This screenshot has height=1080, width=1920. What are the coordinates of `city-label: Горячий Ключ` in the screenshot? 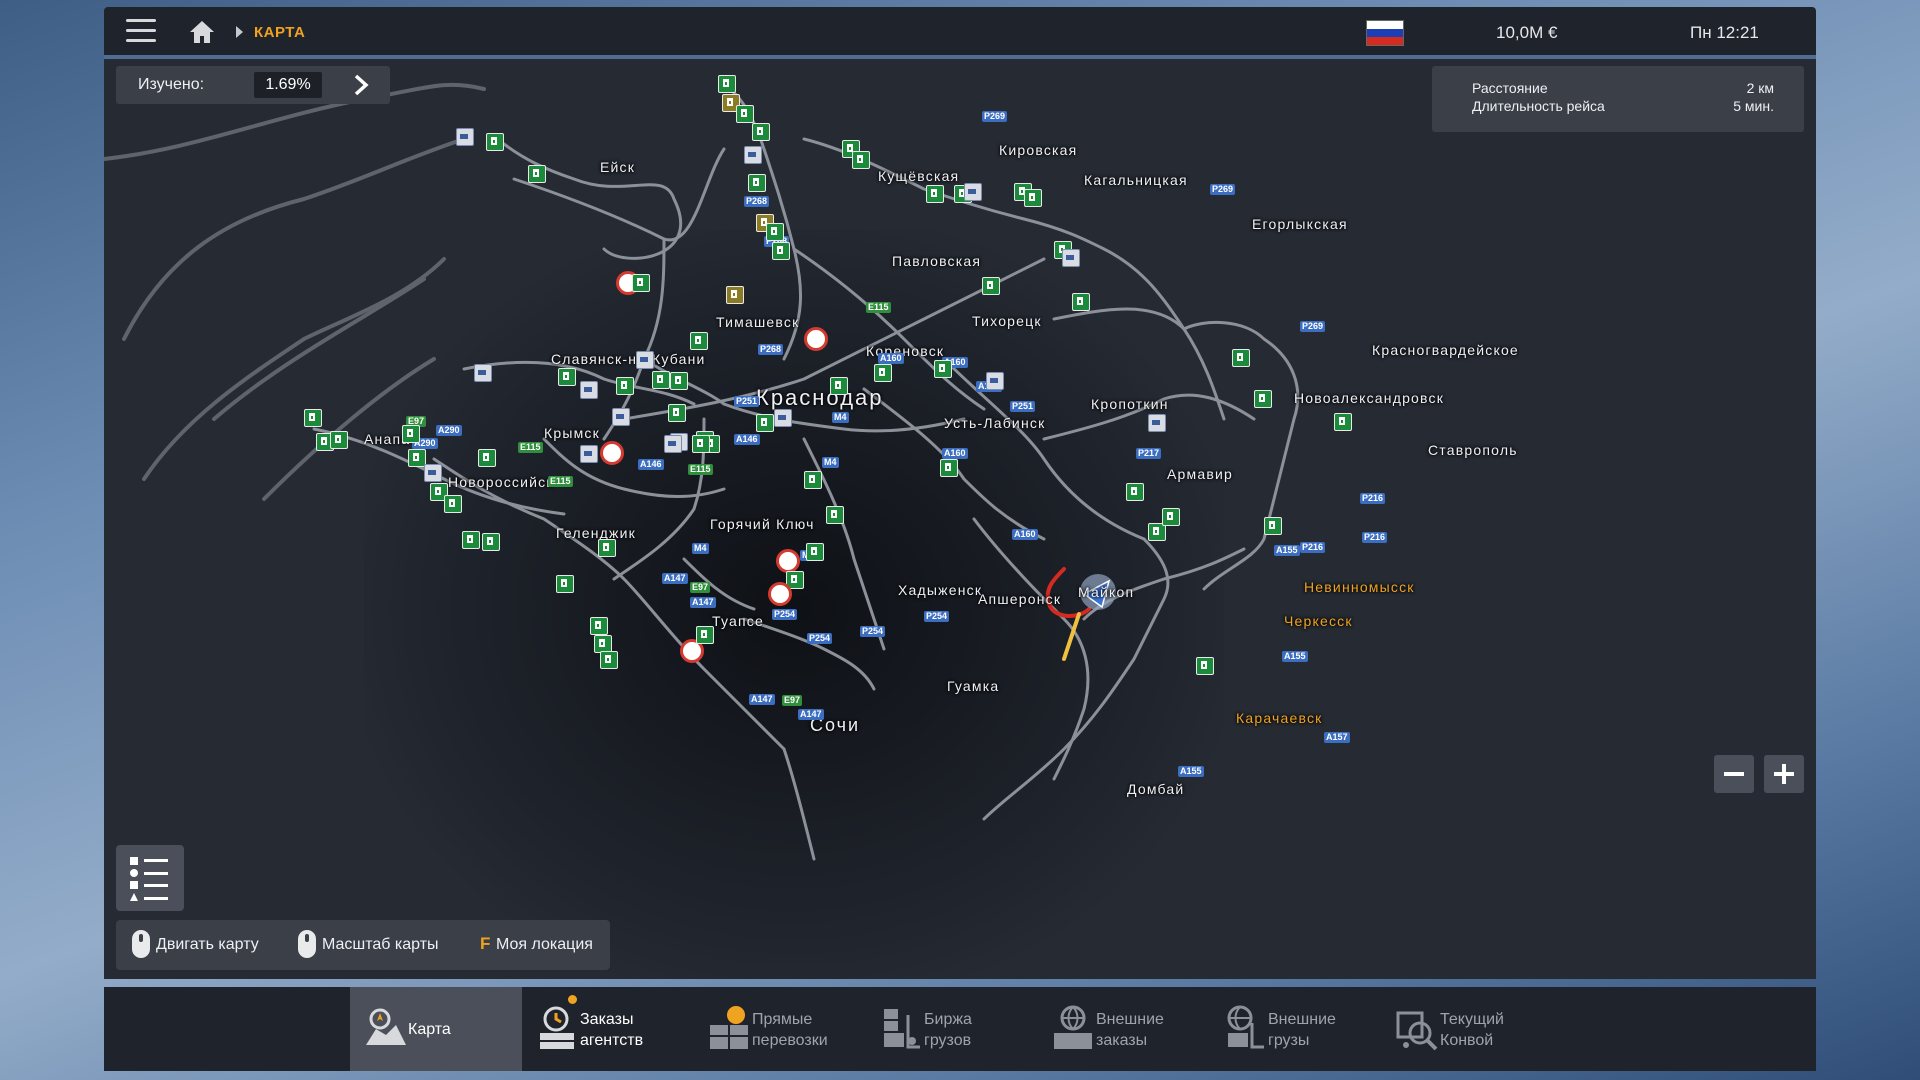 It's located at (762, 524).